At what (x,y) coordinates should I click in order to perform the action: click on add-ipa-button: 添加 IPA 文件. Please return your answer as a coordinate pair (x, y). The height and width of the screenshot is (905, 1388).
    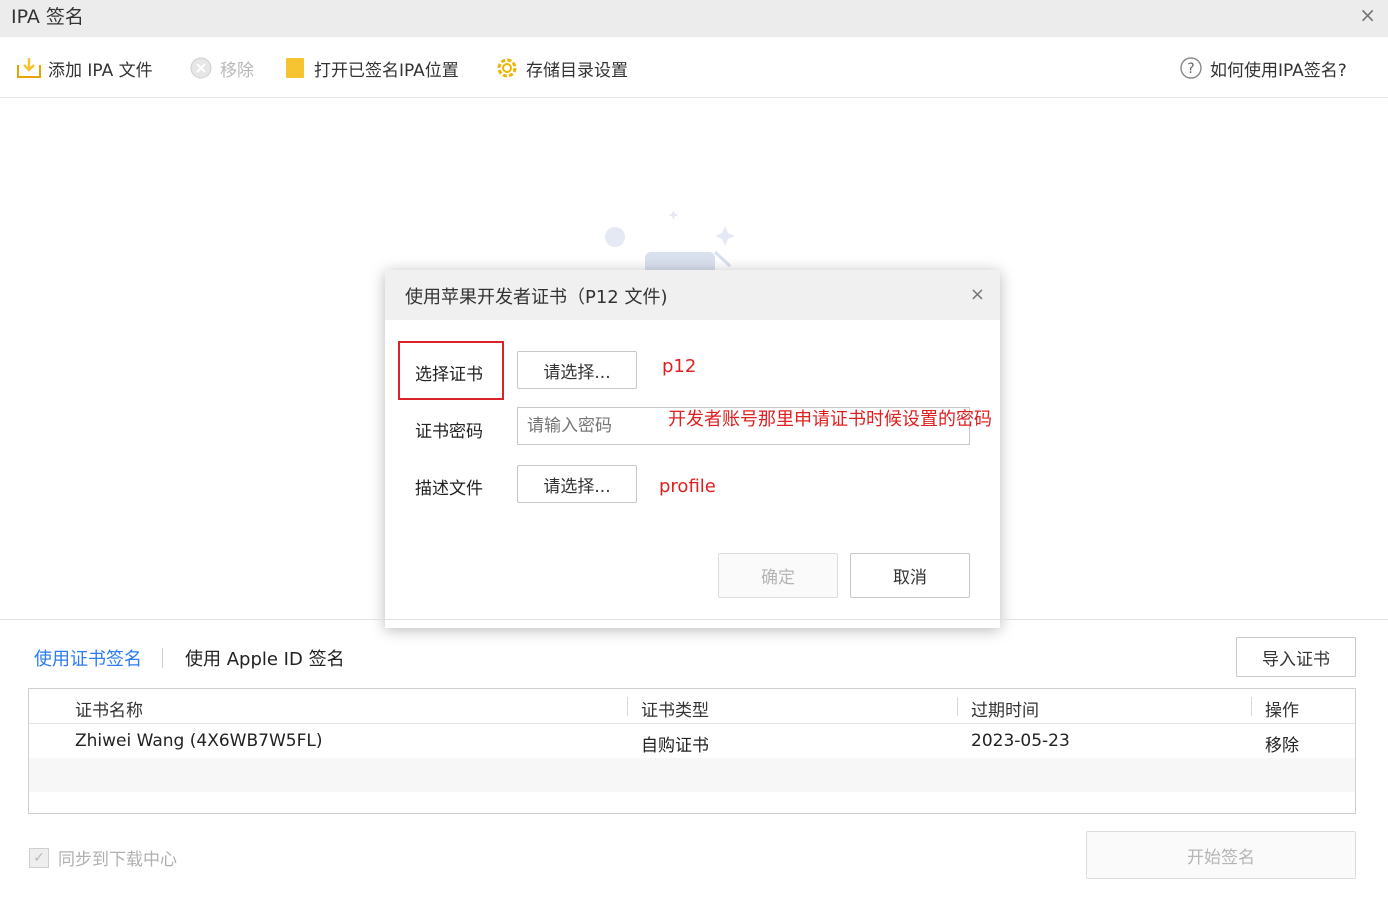
    Looking at the image, I should click on (84, 68).